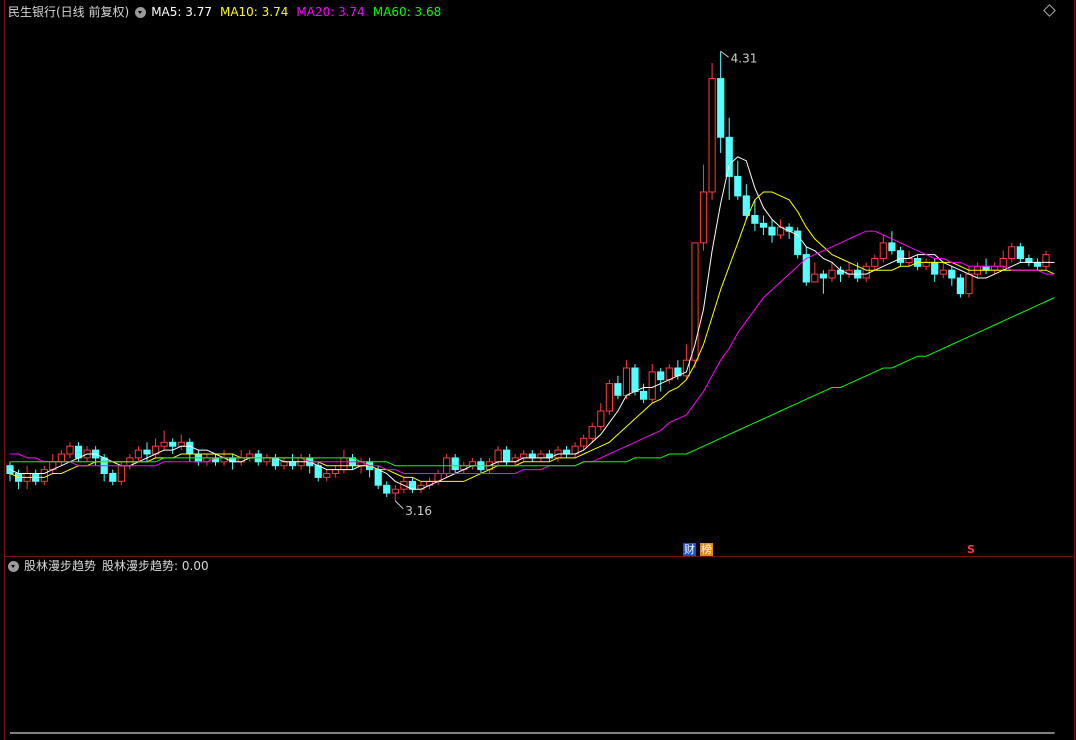 This screenshot has width=1076, height=740. Describe the element at coordinates (399, 505) in the screenshot. I see `low-pointer` at that location.